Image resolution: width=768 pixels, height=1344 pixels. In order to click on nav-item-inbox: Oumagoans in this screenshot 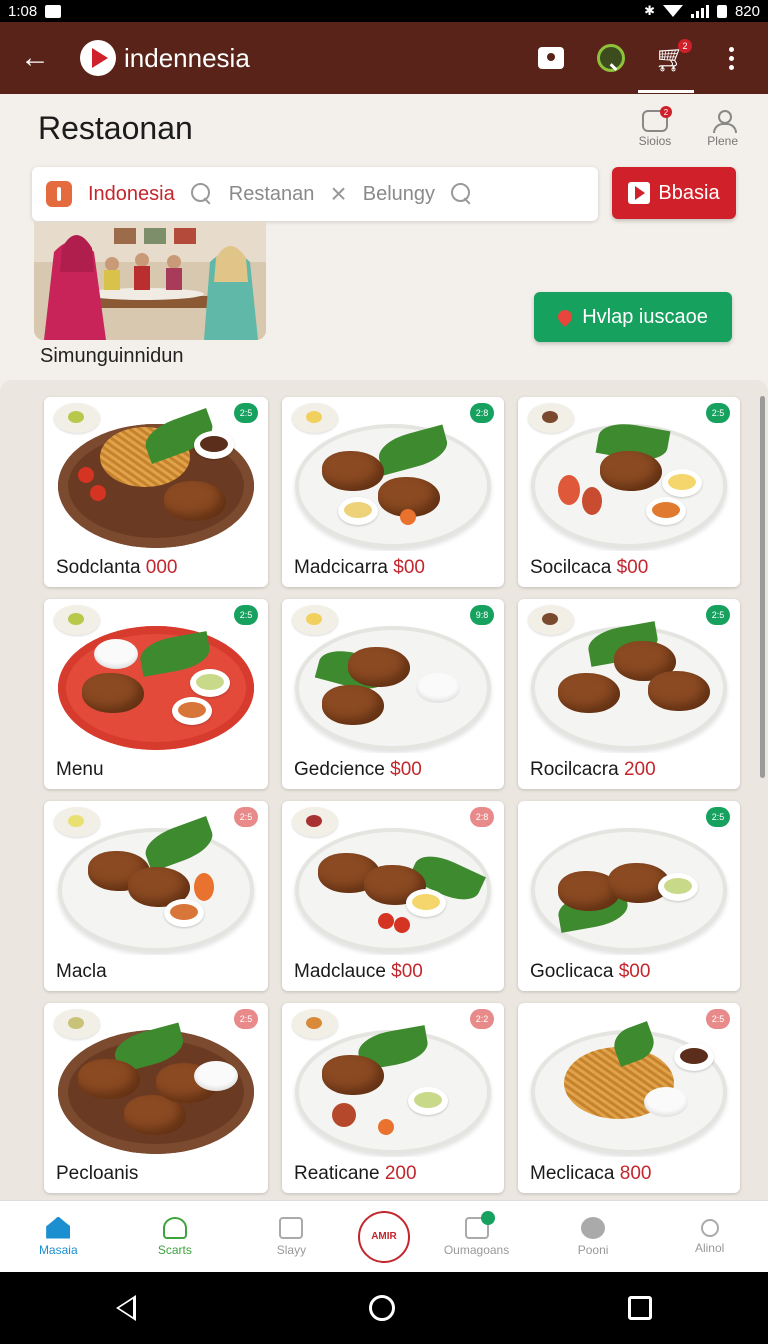, I will do `click(477, 1233)`.